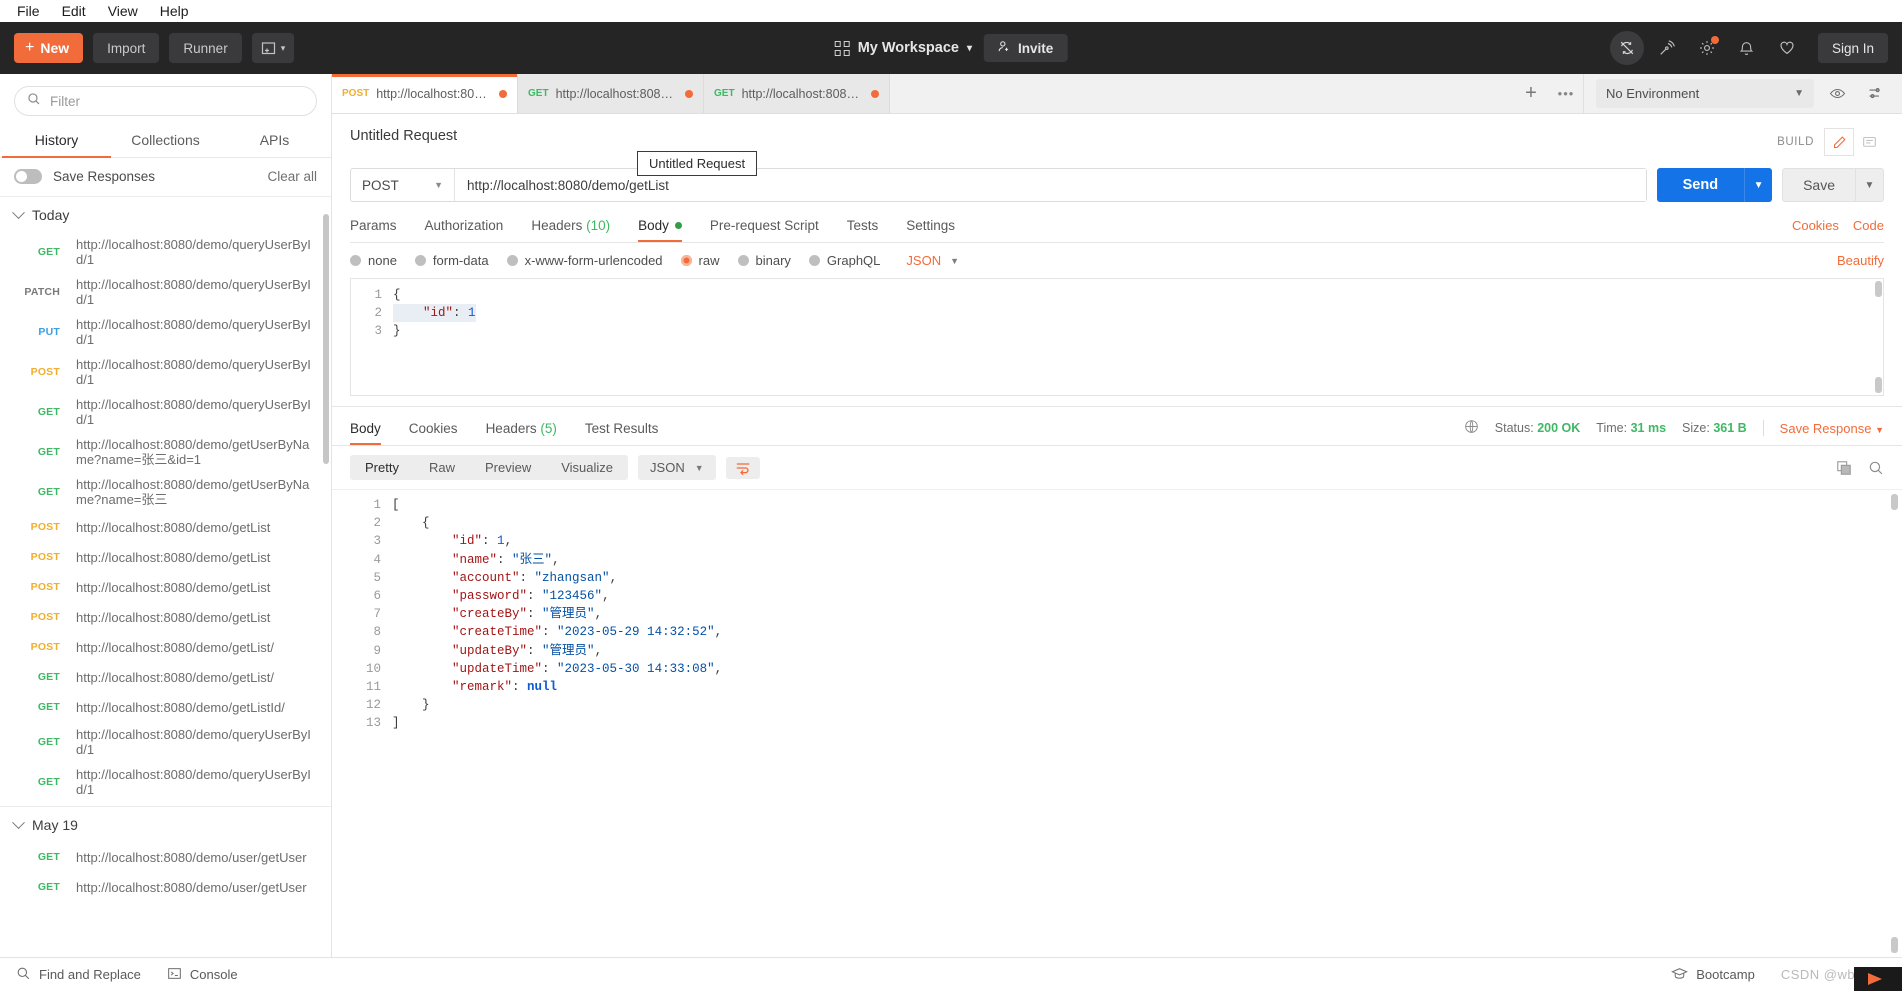 The image size is (1902, 991). I want to click on response-scrollbar-bottom, so click(1894, 945).